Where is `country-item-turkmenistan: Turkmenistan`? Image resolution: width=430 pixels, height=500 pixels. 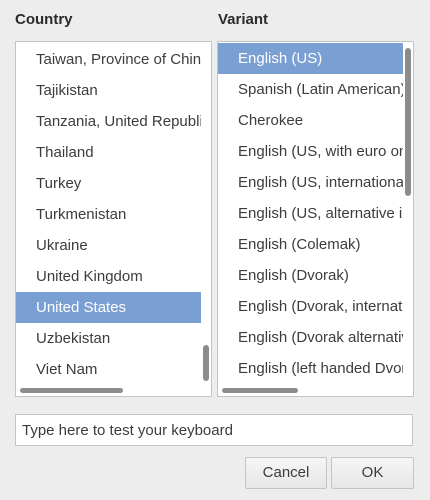 country-item-turkmenistan: Turkmenistan is located at coordinates (113, 214).